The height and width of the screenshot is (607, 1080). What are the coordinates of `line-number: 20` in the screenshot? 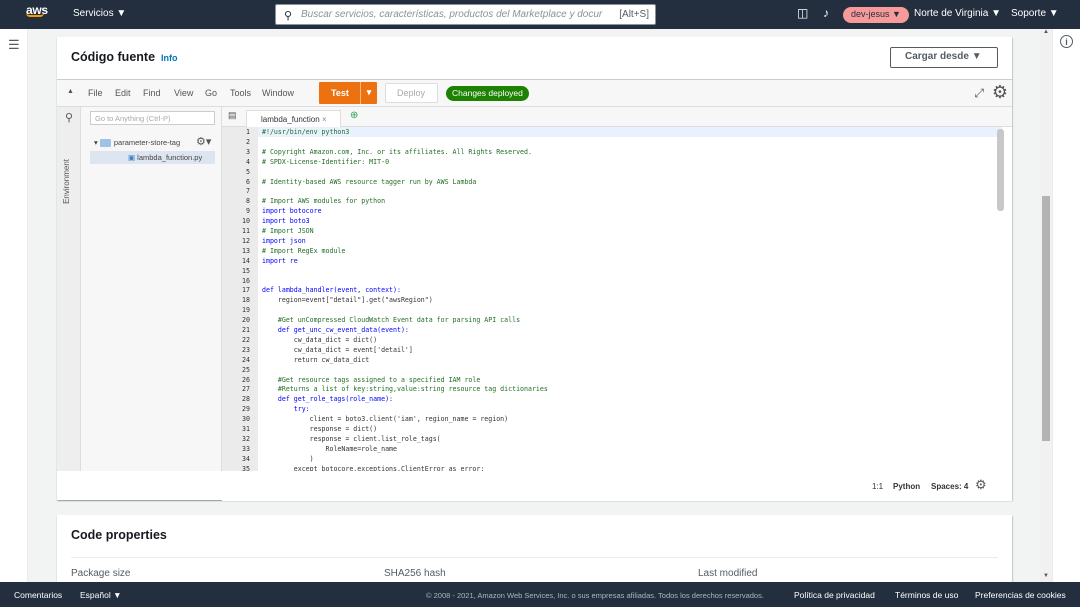 It's located at (246, 320).